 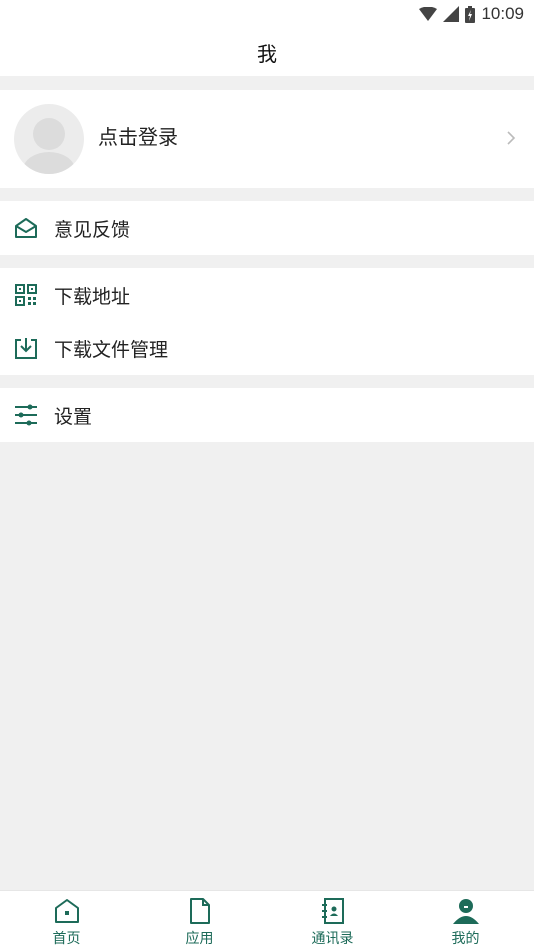 I want to click on wifi-icon, so click(x=428, y=14).